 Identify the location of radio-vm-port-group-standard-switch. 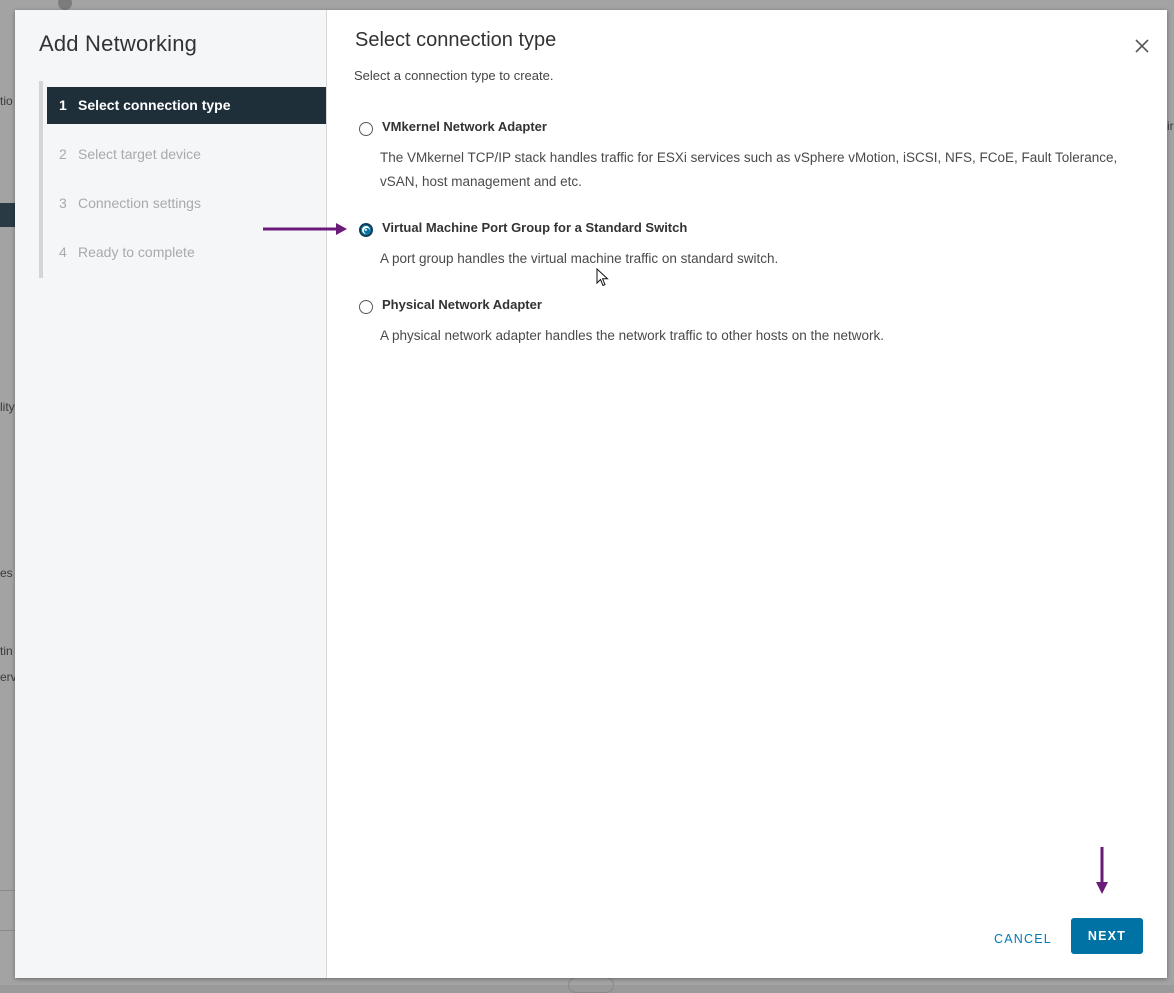
(366, 230).